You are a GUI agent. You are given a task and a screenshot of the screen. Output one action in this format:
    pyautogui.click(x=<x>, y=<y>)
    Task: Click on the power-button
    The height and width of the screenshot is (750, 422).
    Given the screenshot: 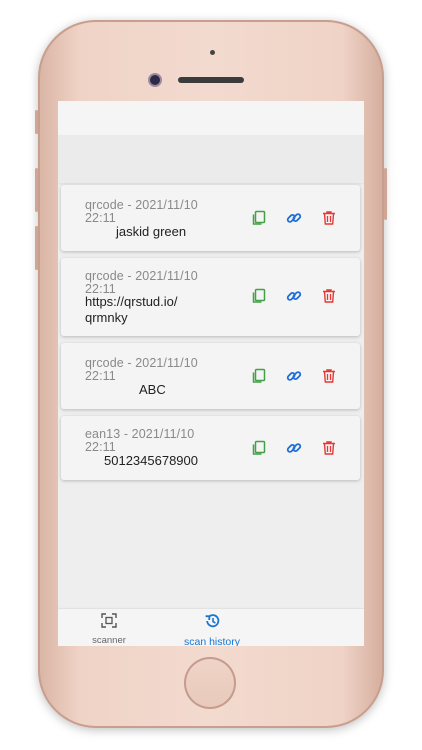 What is the action you would take?
    pyautogui.click(x=385, y=194)
    